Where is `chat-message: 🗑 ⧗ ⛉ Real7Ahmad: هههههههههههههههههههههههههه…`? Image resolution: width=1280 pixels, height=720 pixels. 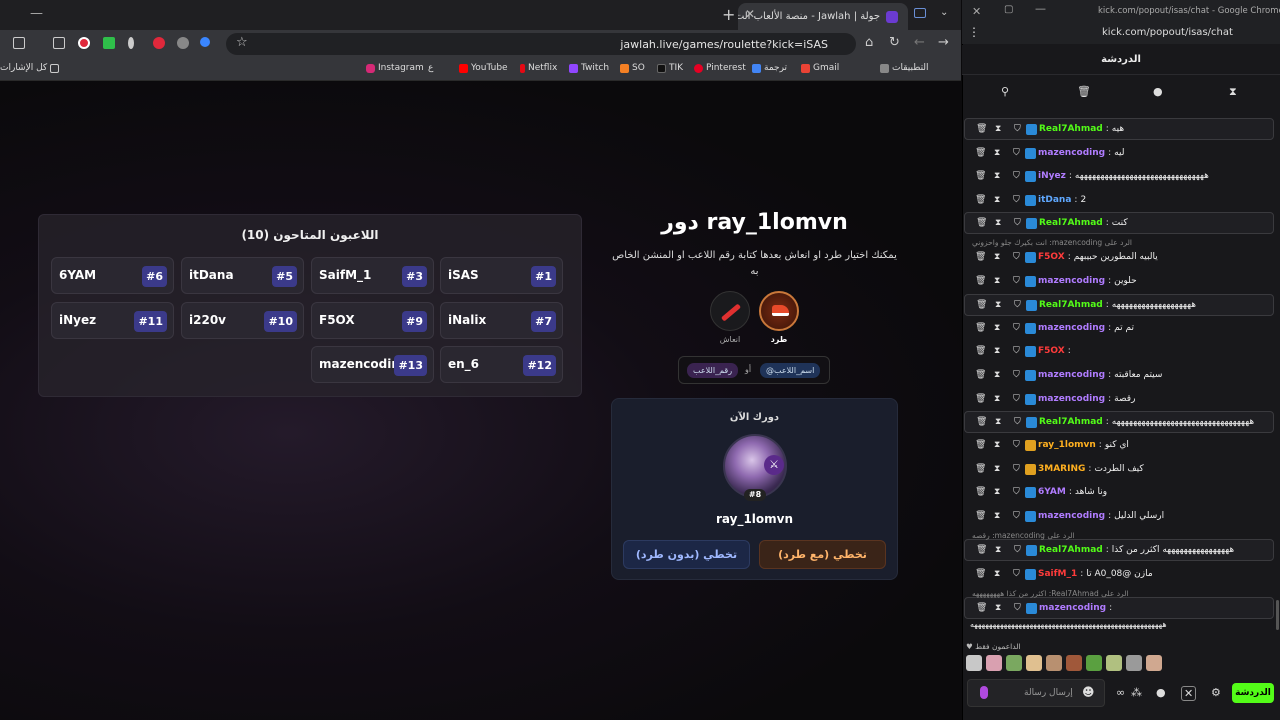
chat-message: 🗑 ⧗ ⛉ Real7Ahmad: هههههههههههههههههههههههههه… is located at coordinates (1119, 422).